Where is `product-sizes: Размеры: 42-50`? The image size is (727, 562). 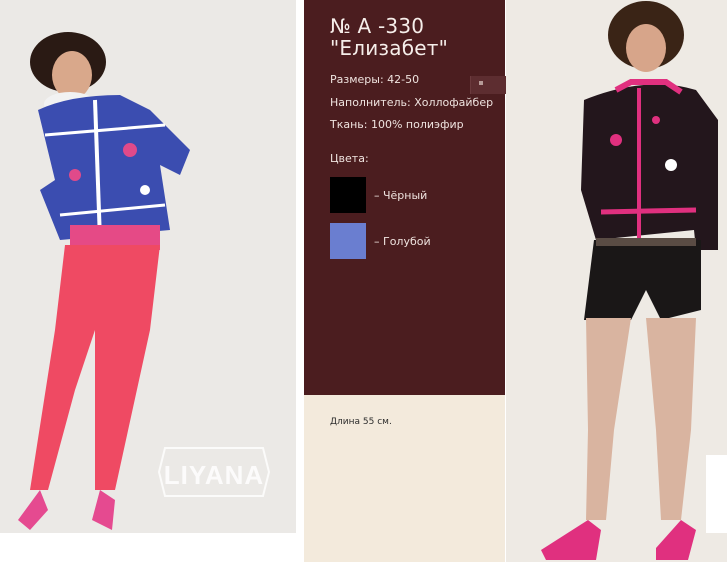 product-sizes: Размеры: 42-50 is located at coordinates (375, 79).